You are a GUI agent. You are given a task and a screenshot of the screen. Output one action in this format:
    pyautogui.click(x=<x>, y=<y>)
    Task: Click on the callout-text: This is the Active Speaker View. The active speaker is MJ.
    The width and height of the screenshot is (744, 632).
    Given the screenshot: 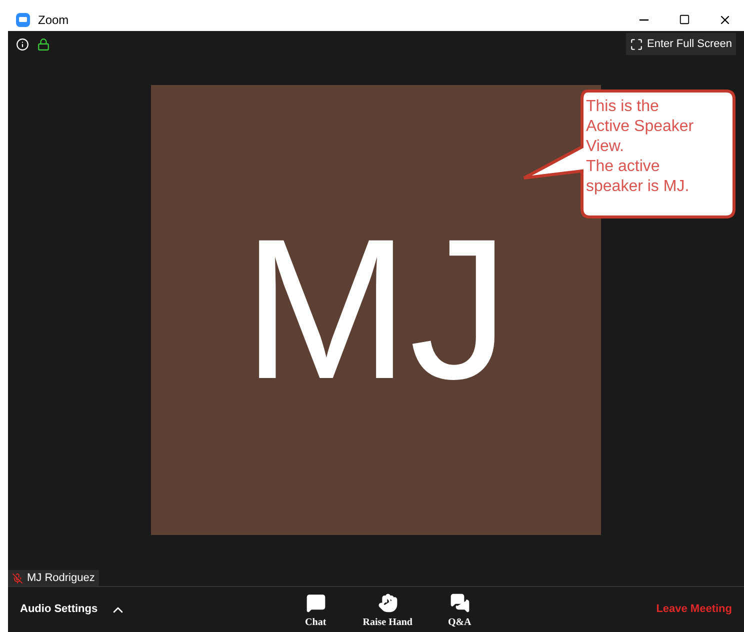 What is the action you would take?
    pyautogui.click(x=640, y=147)
    